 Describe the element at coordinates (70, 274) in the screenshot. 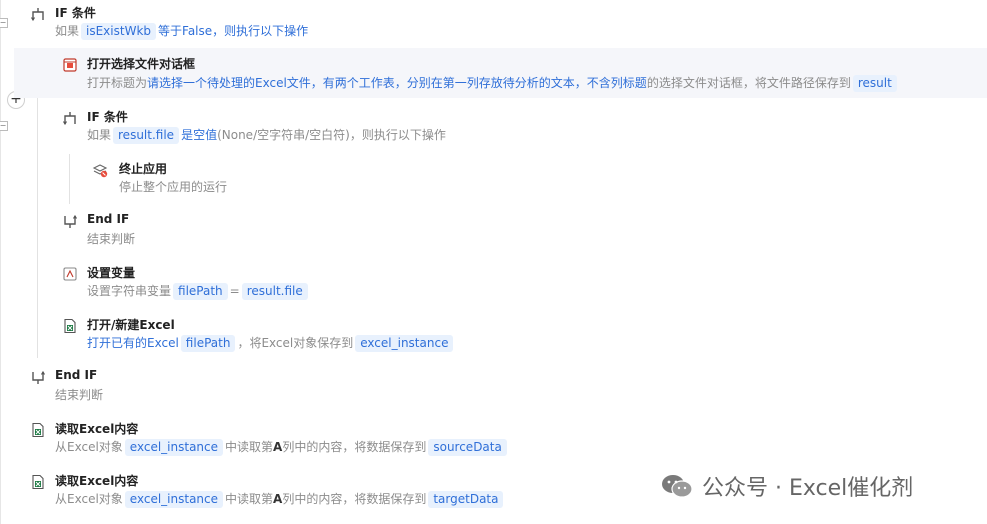

I see `set-variable-icon` at that location.